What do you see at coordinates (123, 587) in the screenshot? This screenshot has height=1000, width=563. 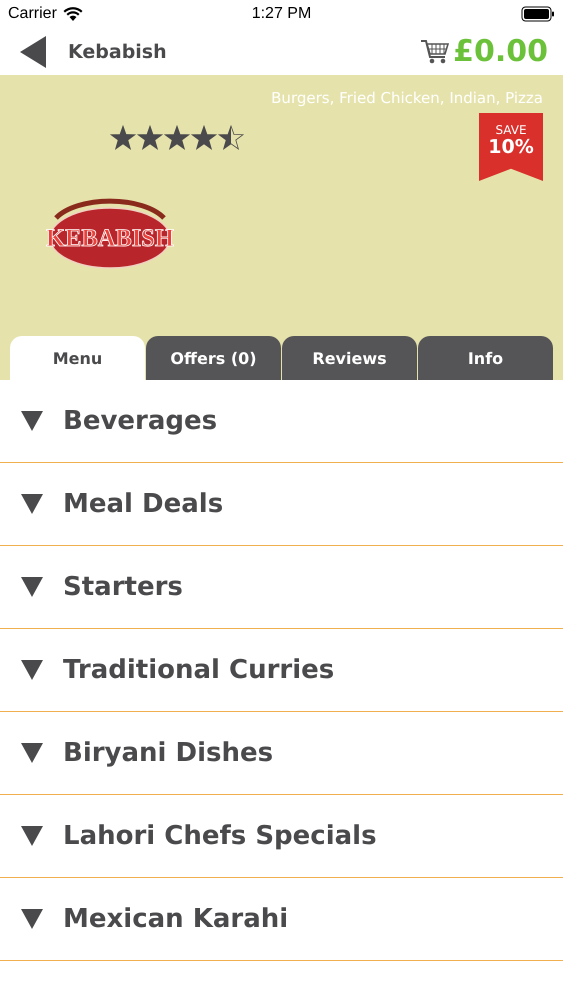 I see `category-label: Starters` at bounding box center [123, 587].